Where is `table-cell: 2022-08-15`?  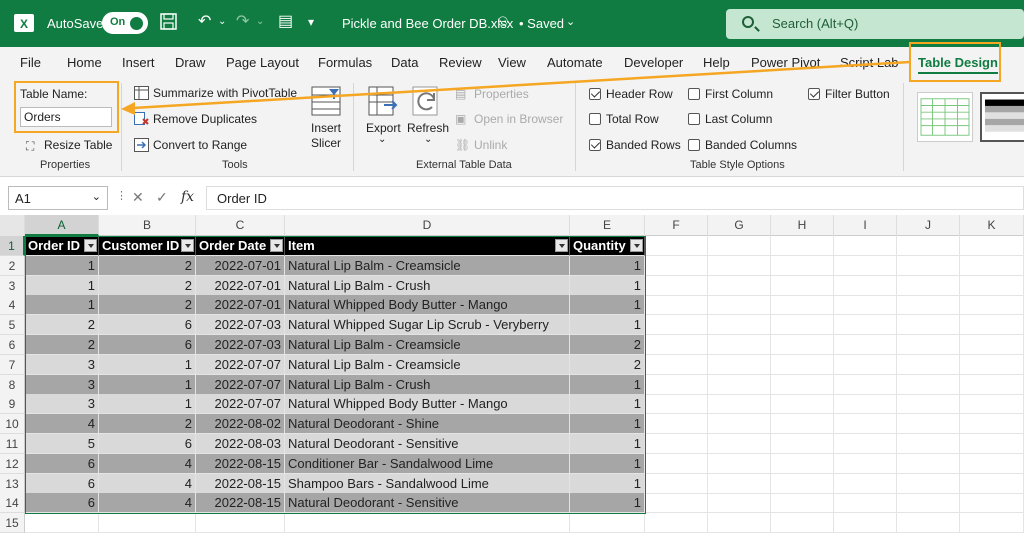 table-cell: 2022-08-15 is located at coordinates (240, 483).